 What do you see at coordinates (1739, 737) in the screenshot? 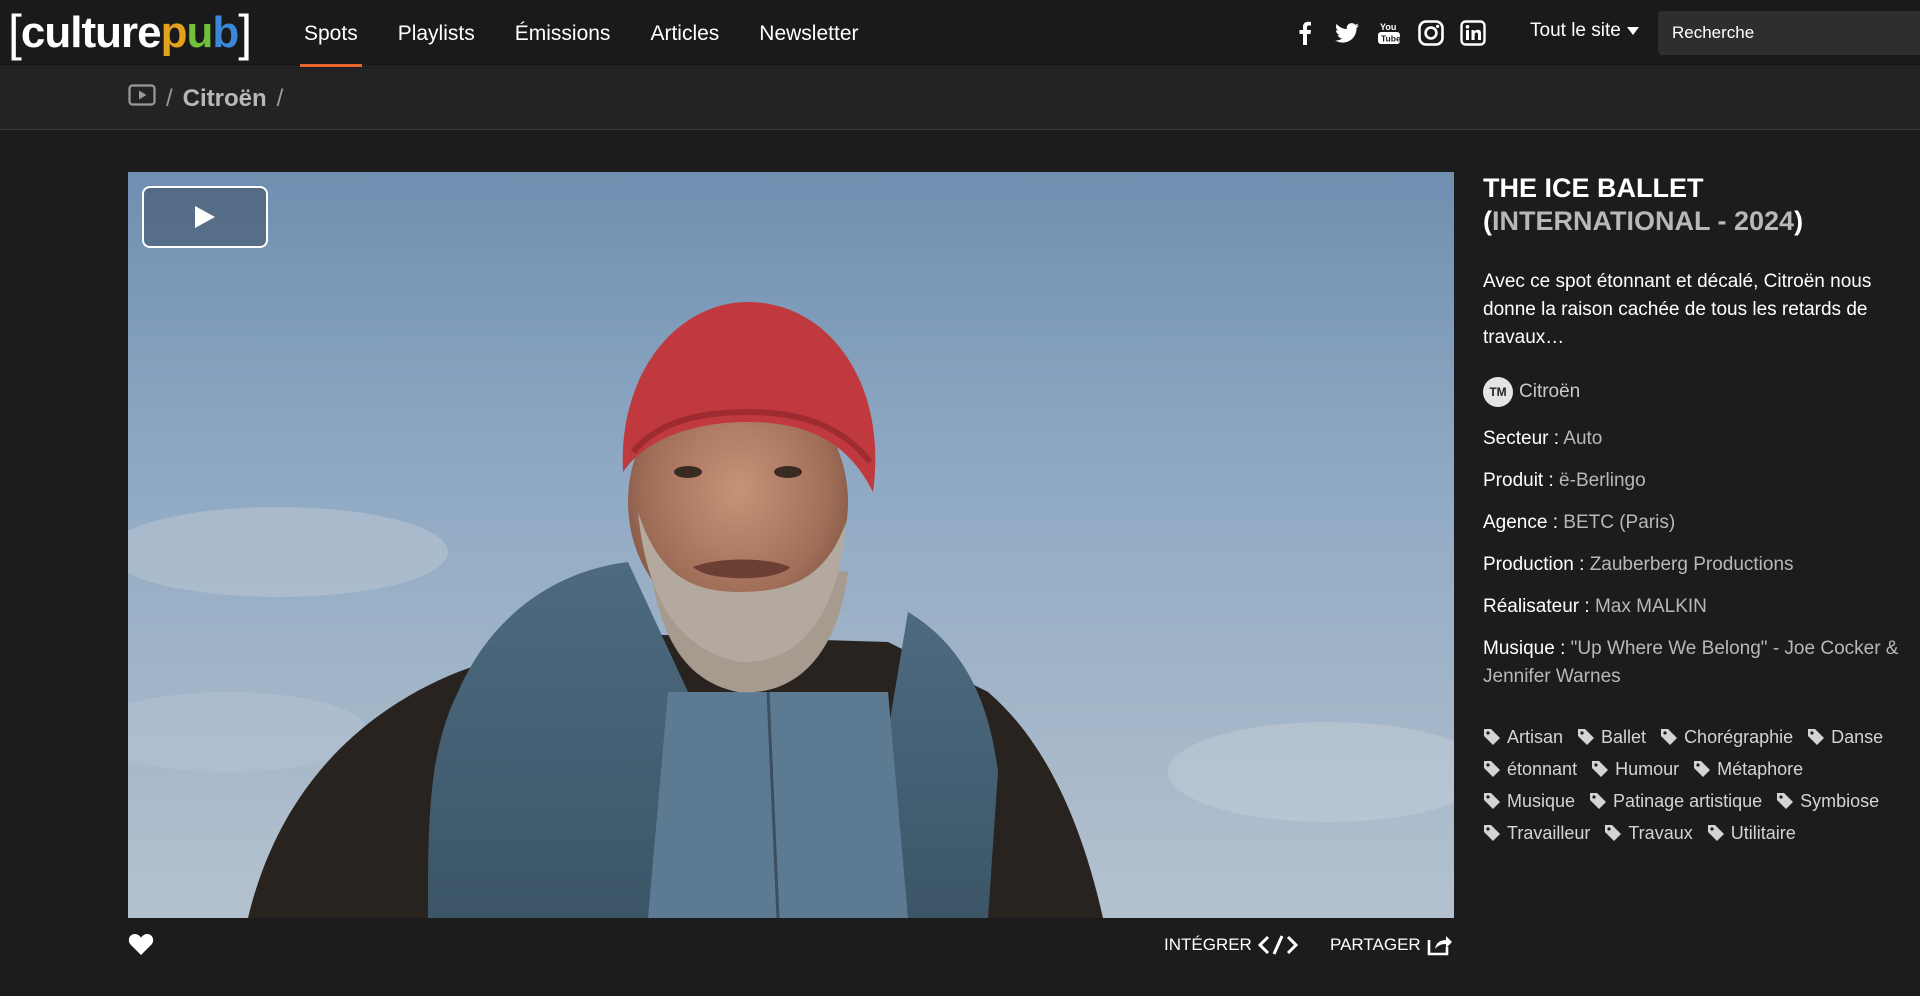
I see `tag-label: Chorégraphie` at bounding box center [1739, 737].